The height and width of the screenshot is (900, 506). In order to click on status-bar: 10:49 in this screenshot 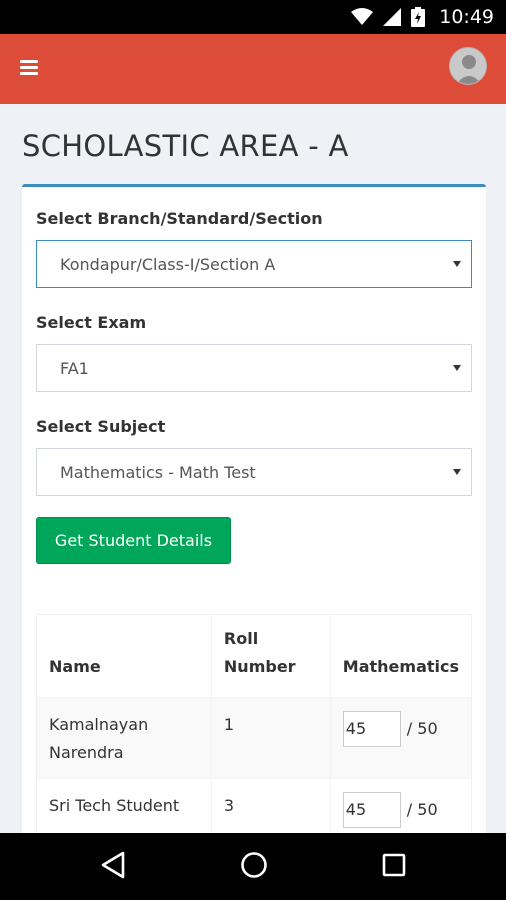, I will do `click(253, 17)`.